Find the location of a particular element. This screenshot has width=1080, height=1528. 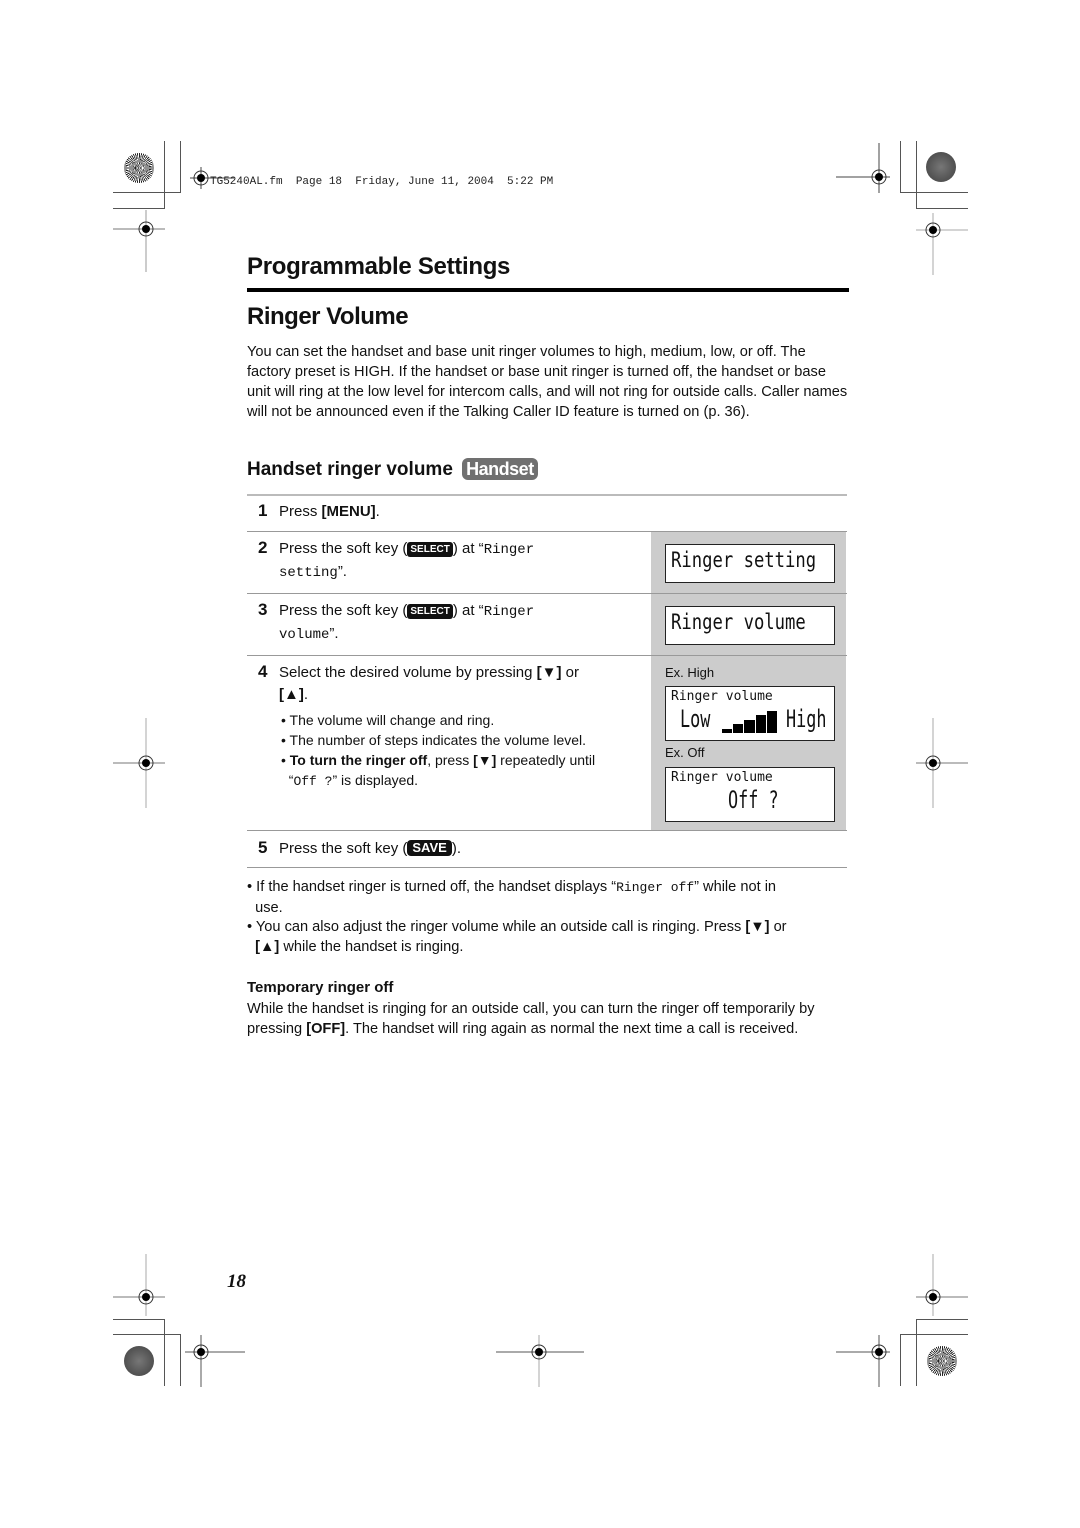

section-rule is located at coordinates (548, 290).